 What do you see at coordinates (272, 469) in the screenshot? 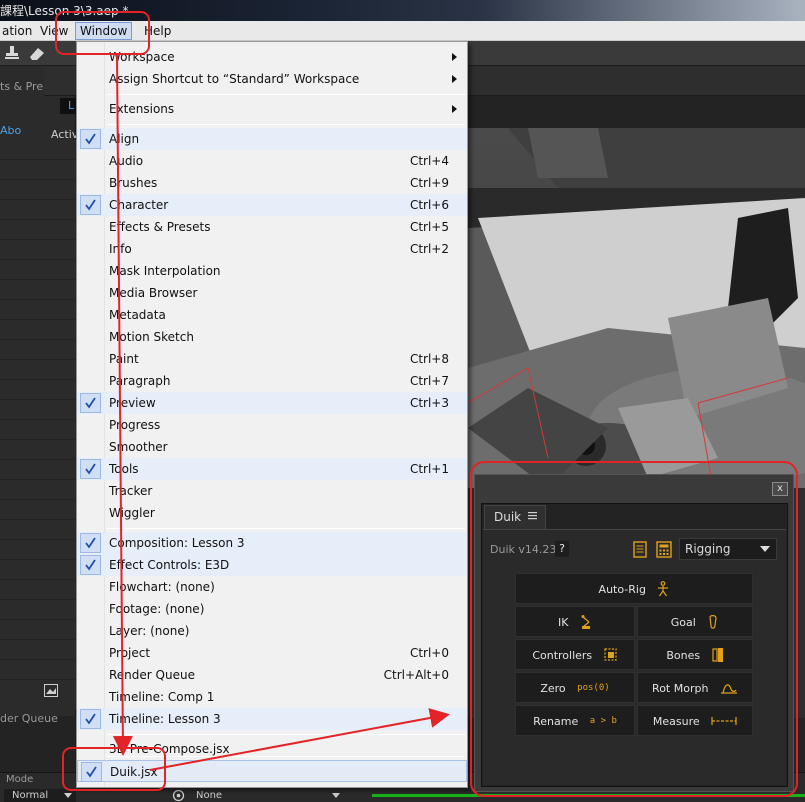
I see `menu-item-tools: Tools Ctrl+1` at bounding box center [272, 469].